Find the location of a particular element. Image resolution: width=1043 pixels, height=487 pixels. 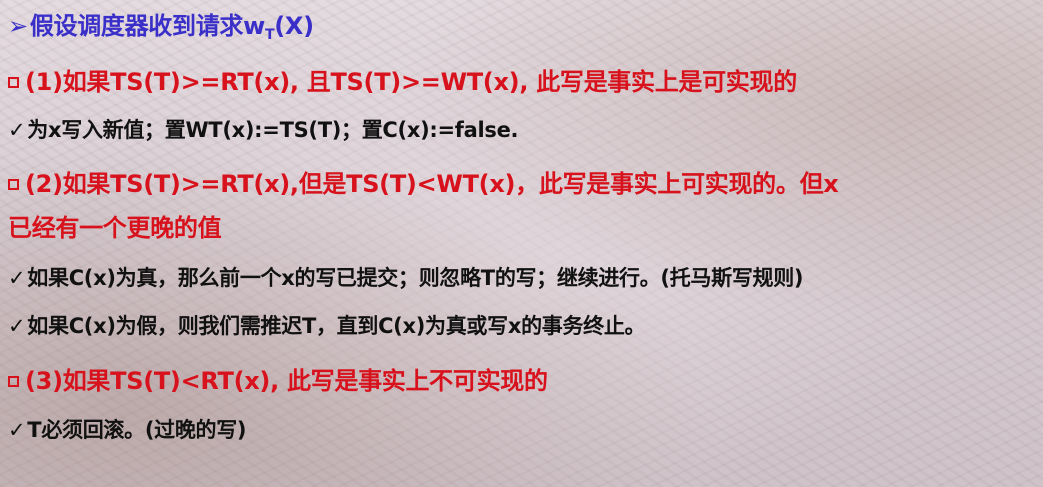

condition-2-continued: 已经有一个更晚的值 is located at coordinates (115, 225).